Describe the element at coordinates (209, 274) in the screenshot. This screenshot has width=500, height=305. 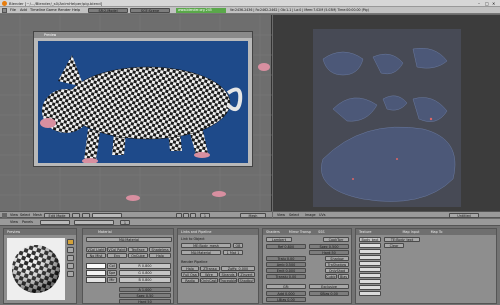
I see `pipeline-wire: Wire` at that location.